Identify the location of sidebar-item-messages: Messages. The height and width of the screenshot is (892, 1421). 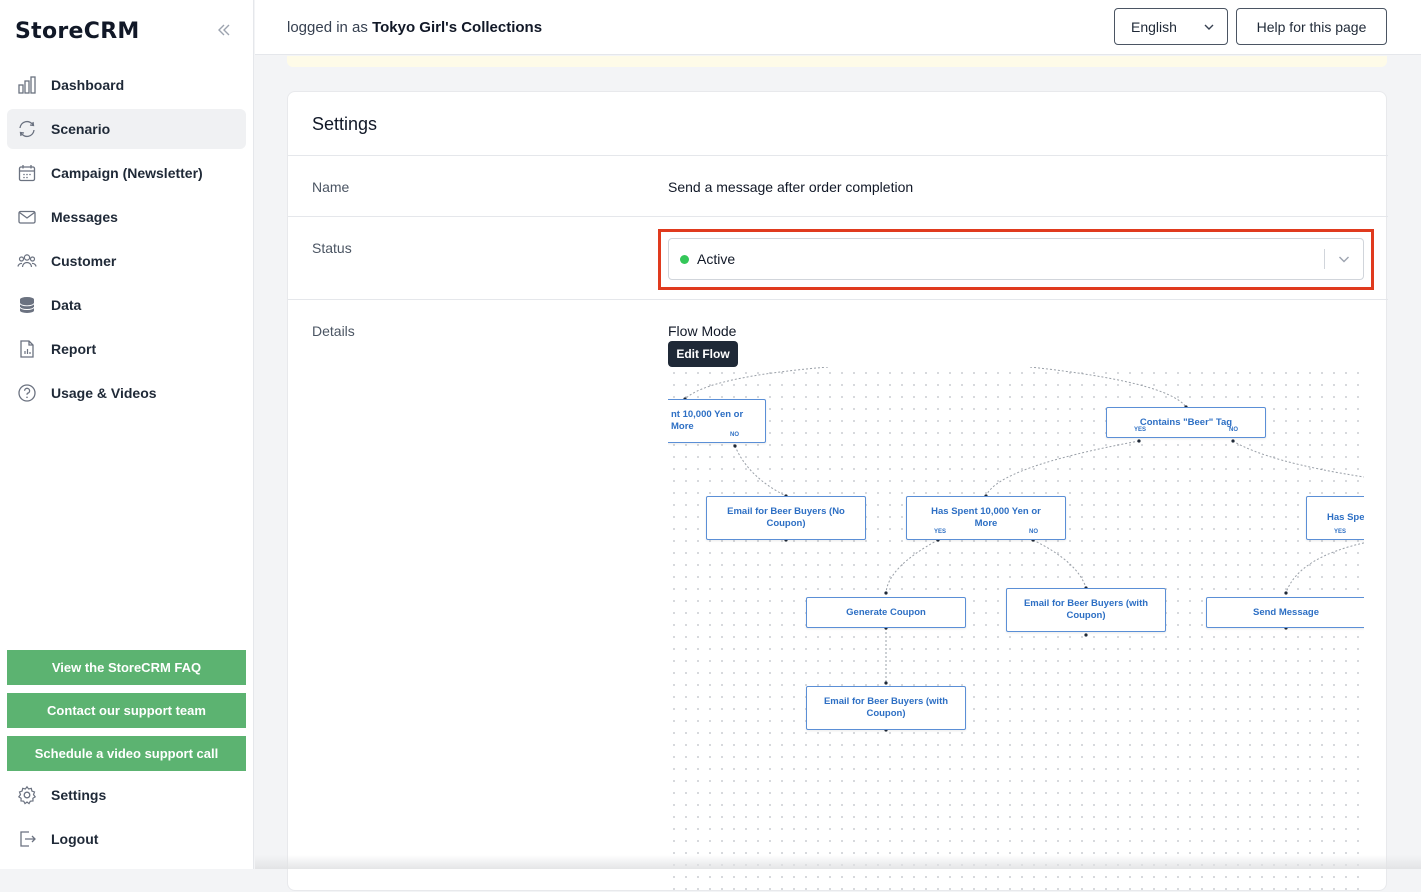
(126, 217).